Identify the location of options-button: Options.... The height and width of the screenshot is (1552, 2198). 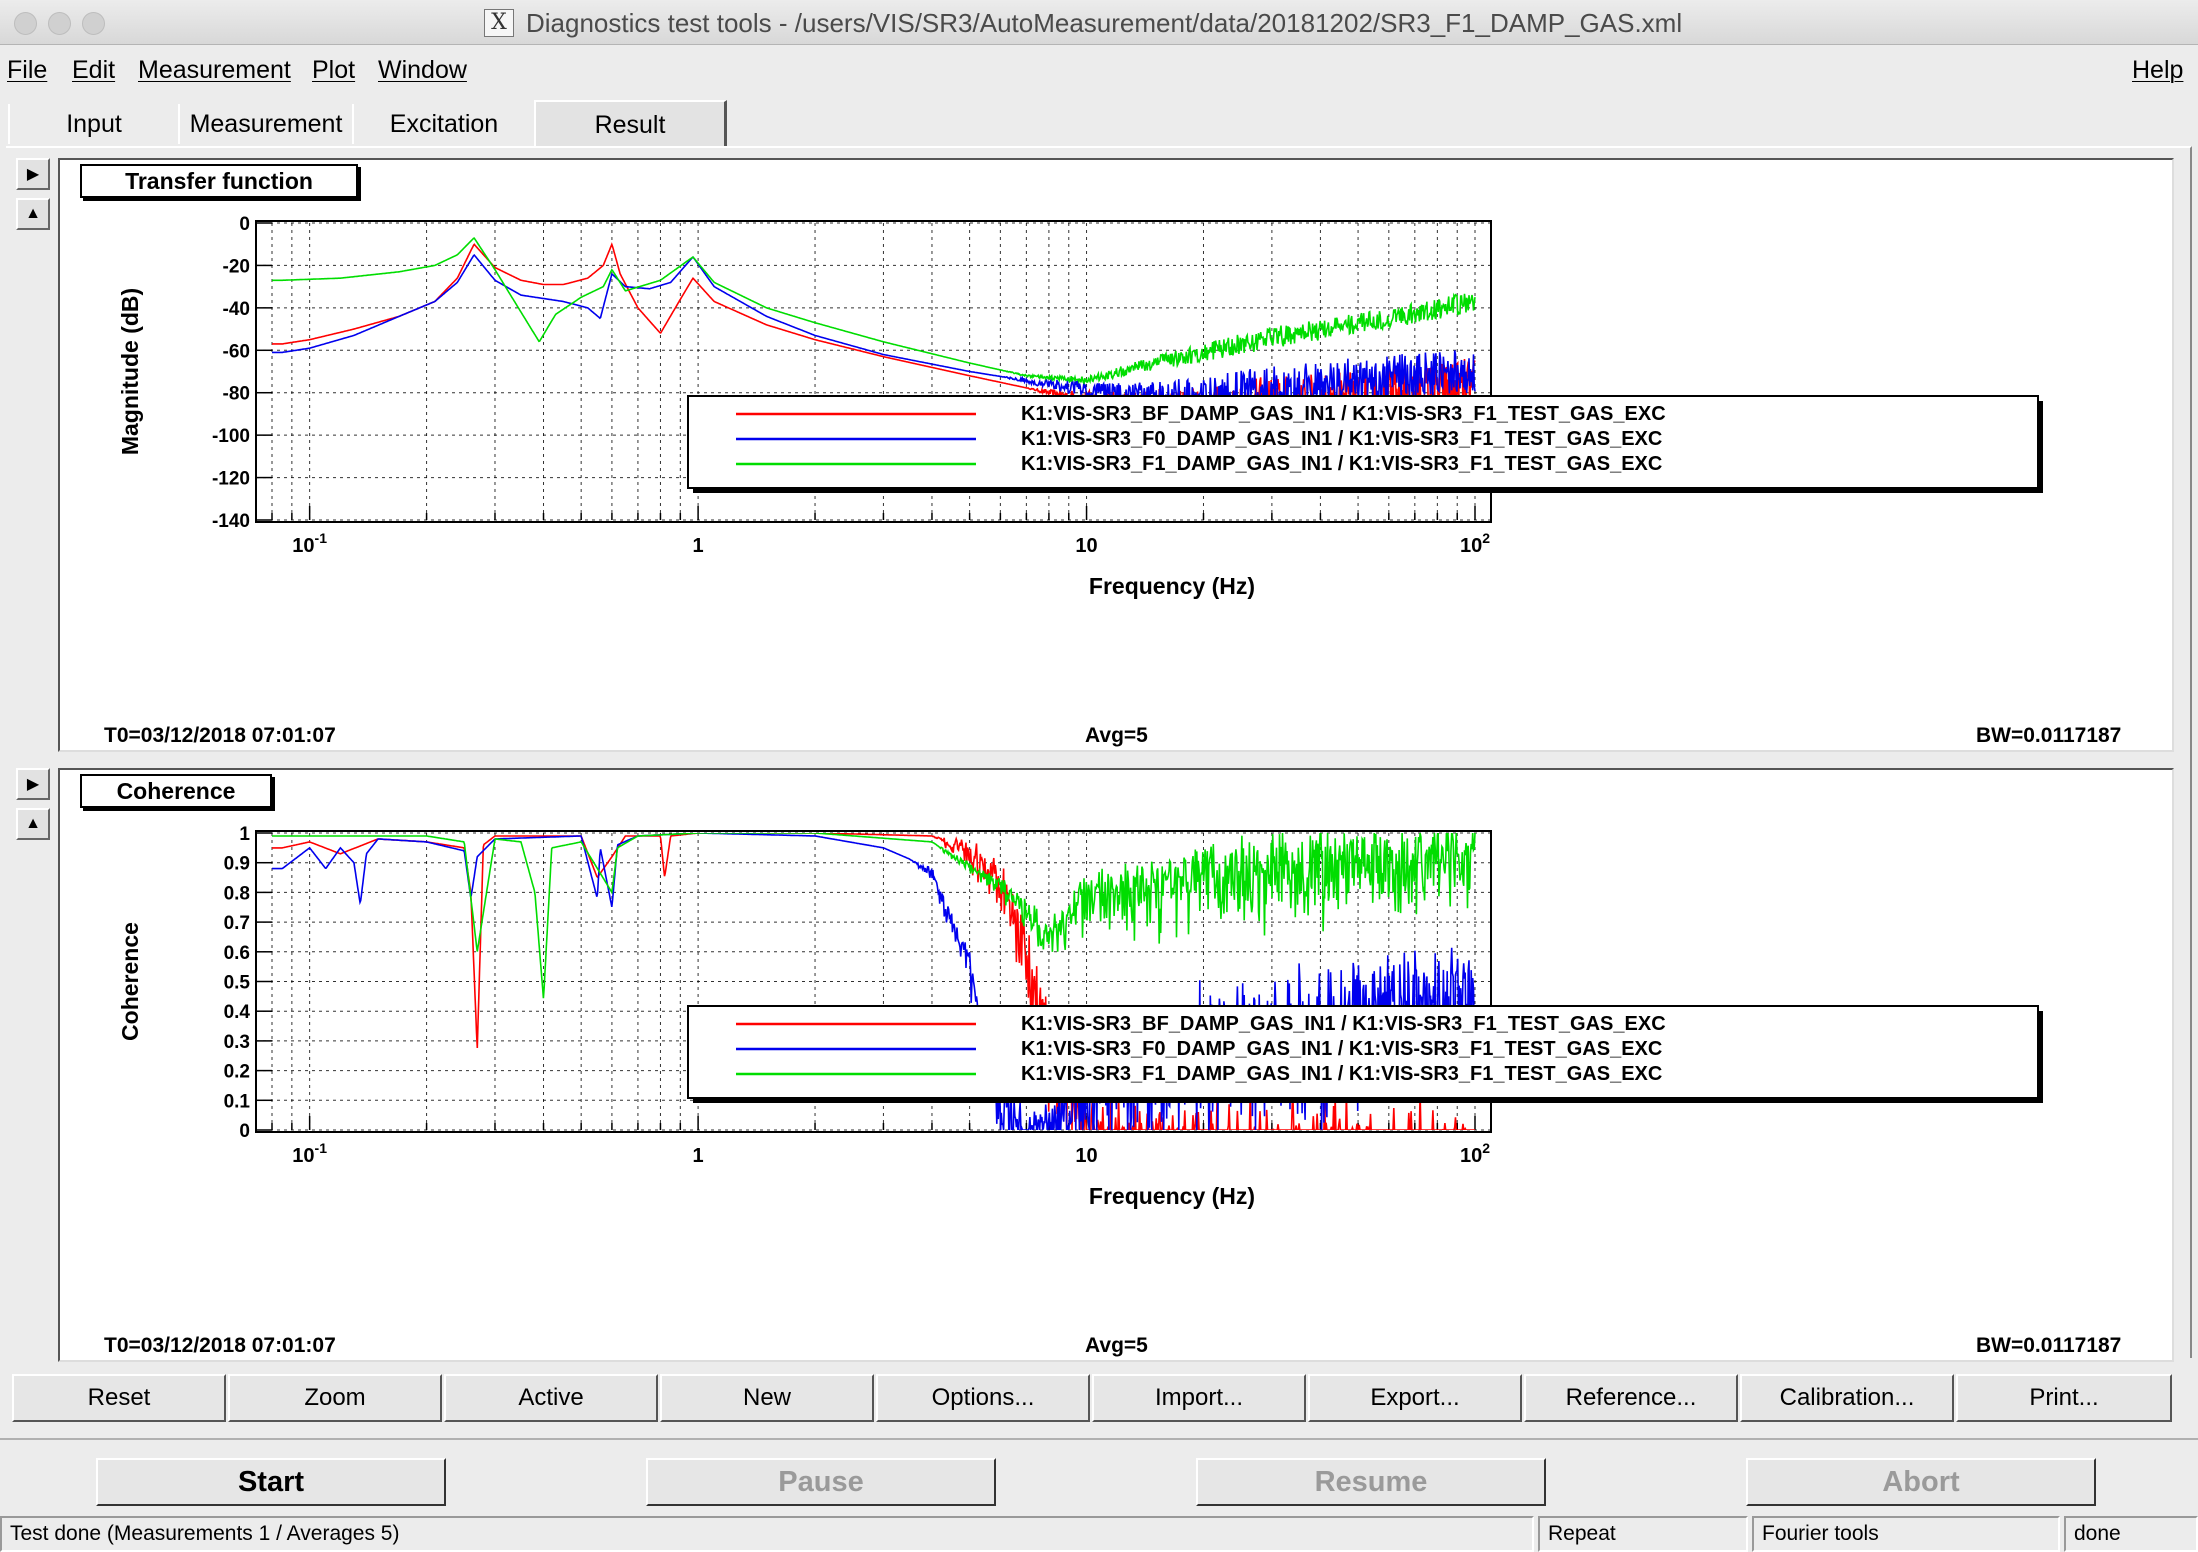
(983, 1398).